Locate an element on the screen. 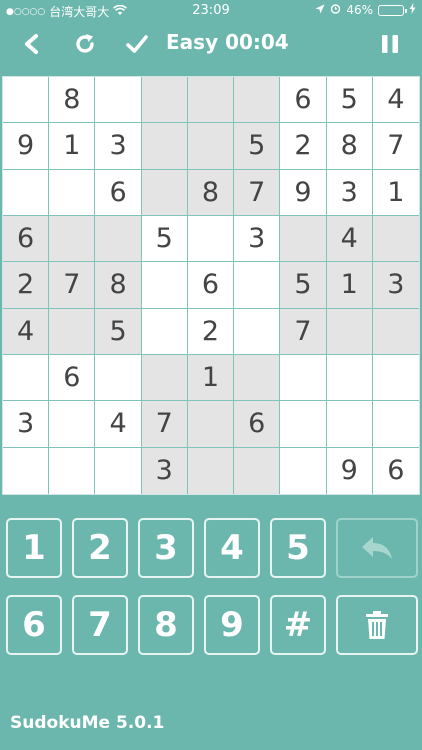  pause-button is located at coordinates (390, 44).